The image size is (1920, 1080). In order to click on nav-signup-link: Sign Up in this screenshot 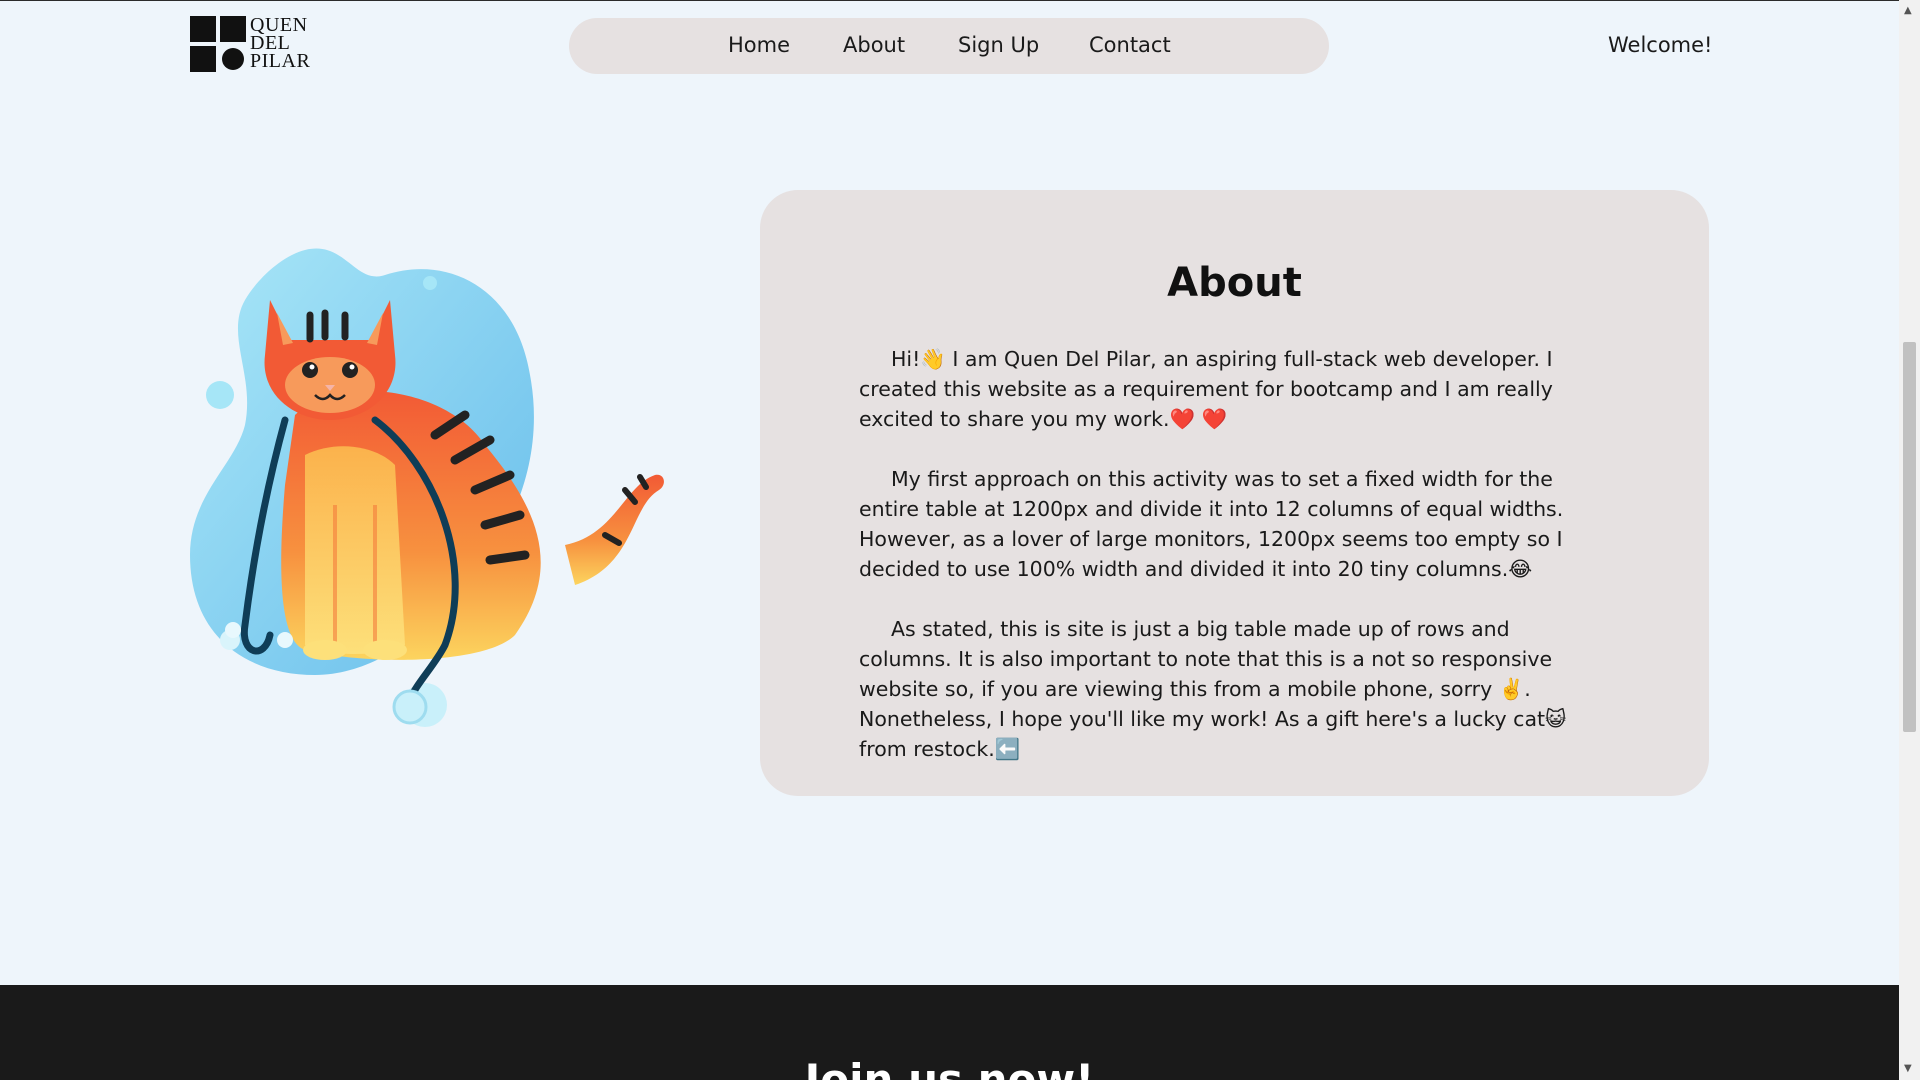, I will do `click(998, 45)`.